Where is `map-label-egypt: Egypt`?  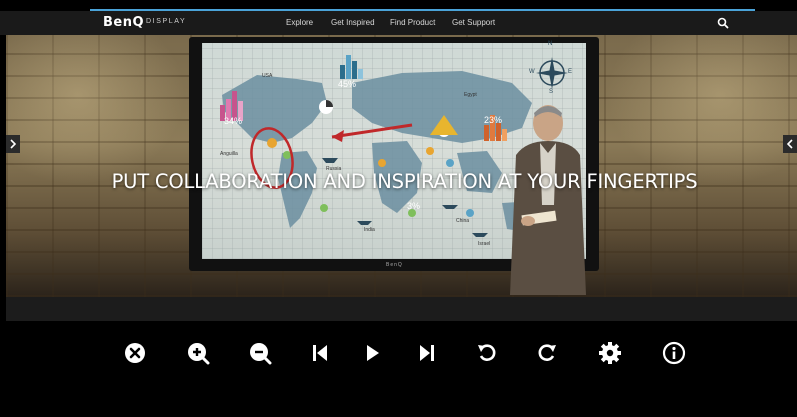
map-label-egypt: Egypt is located at coordinates (470, 95).